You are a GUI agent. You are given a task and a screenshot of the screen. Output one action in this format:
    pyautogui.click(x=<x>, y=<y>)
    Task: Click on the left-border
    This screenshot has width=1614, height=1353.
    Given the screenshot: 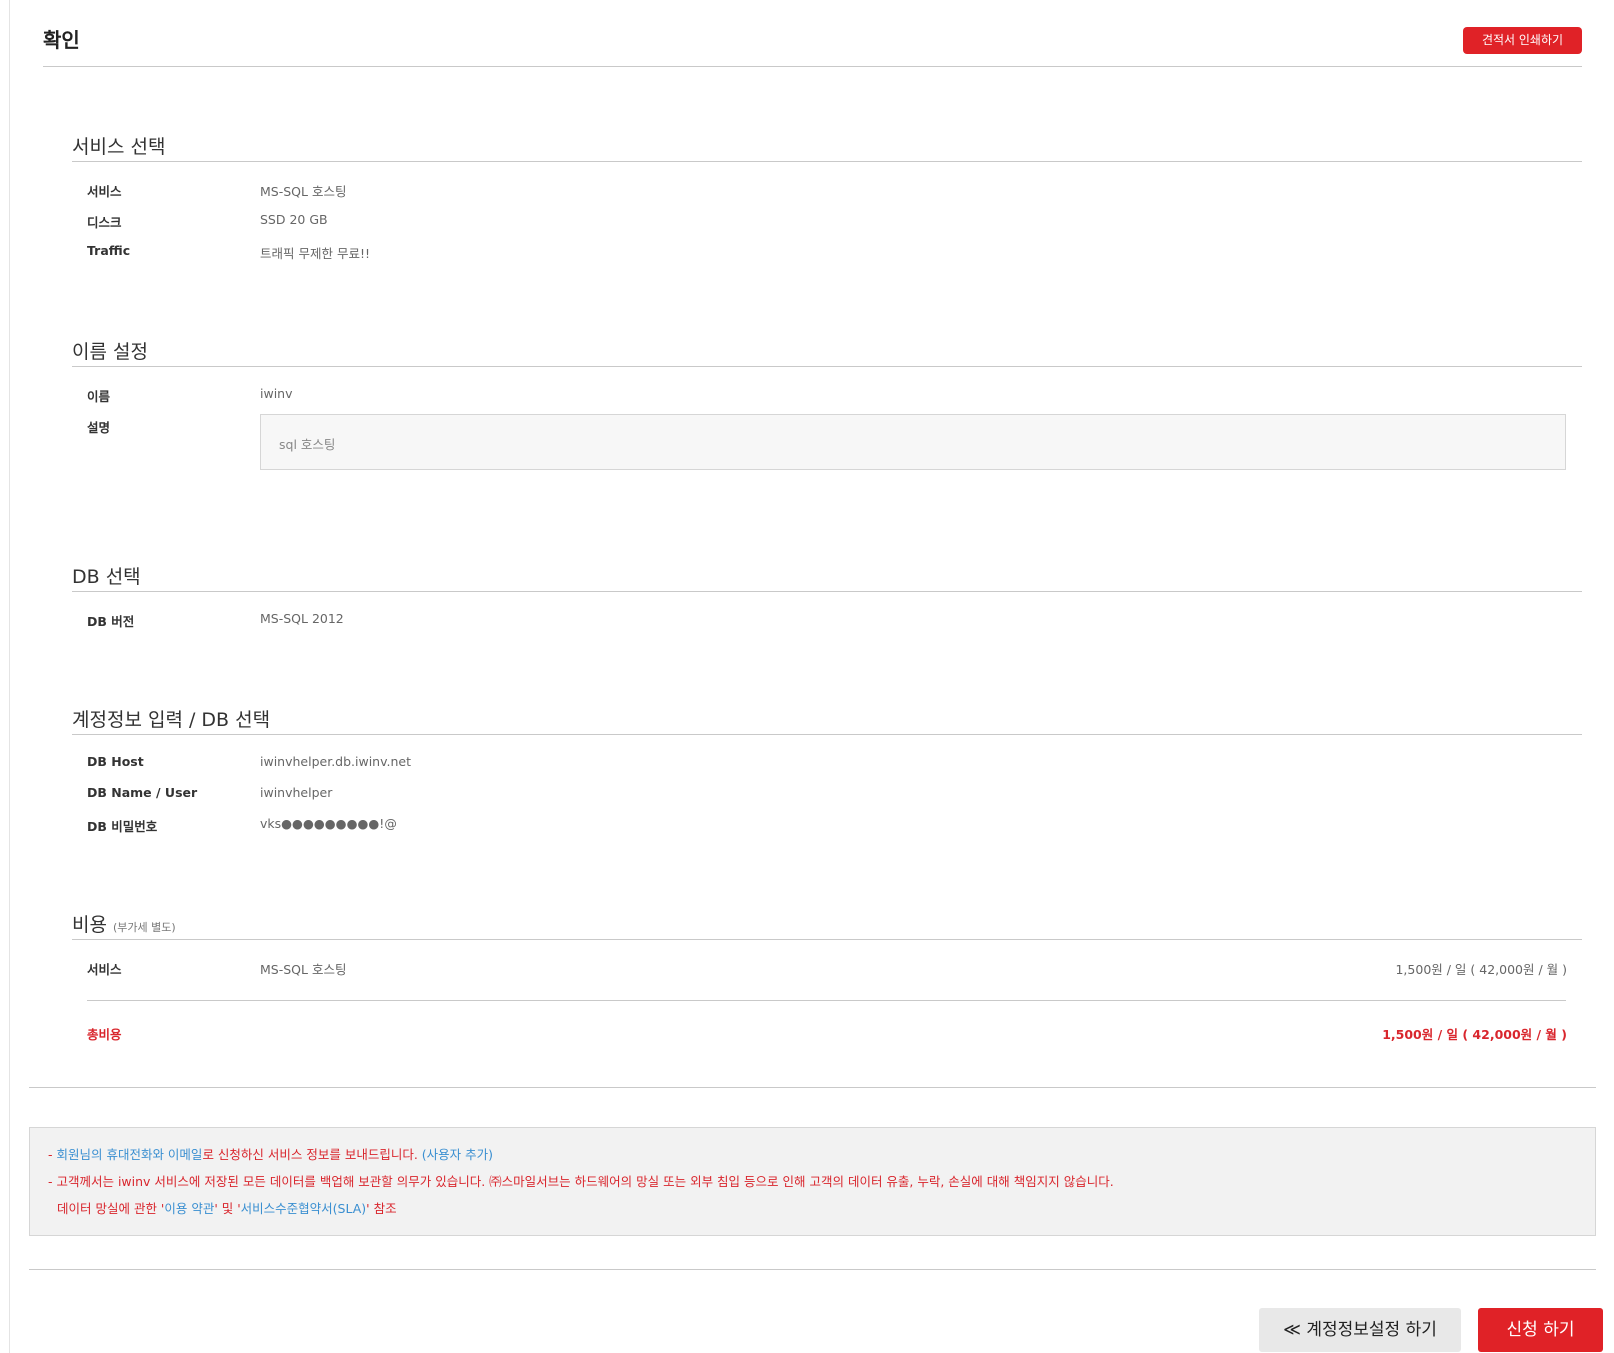 What is the action you would take?
    pyautogui.click(x=9, y=676)
    